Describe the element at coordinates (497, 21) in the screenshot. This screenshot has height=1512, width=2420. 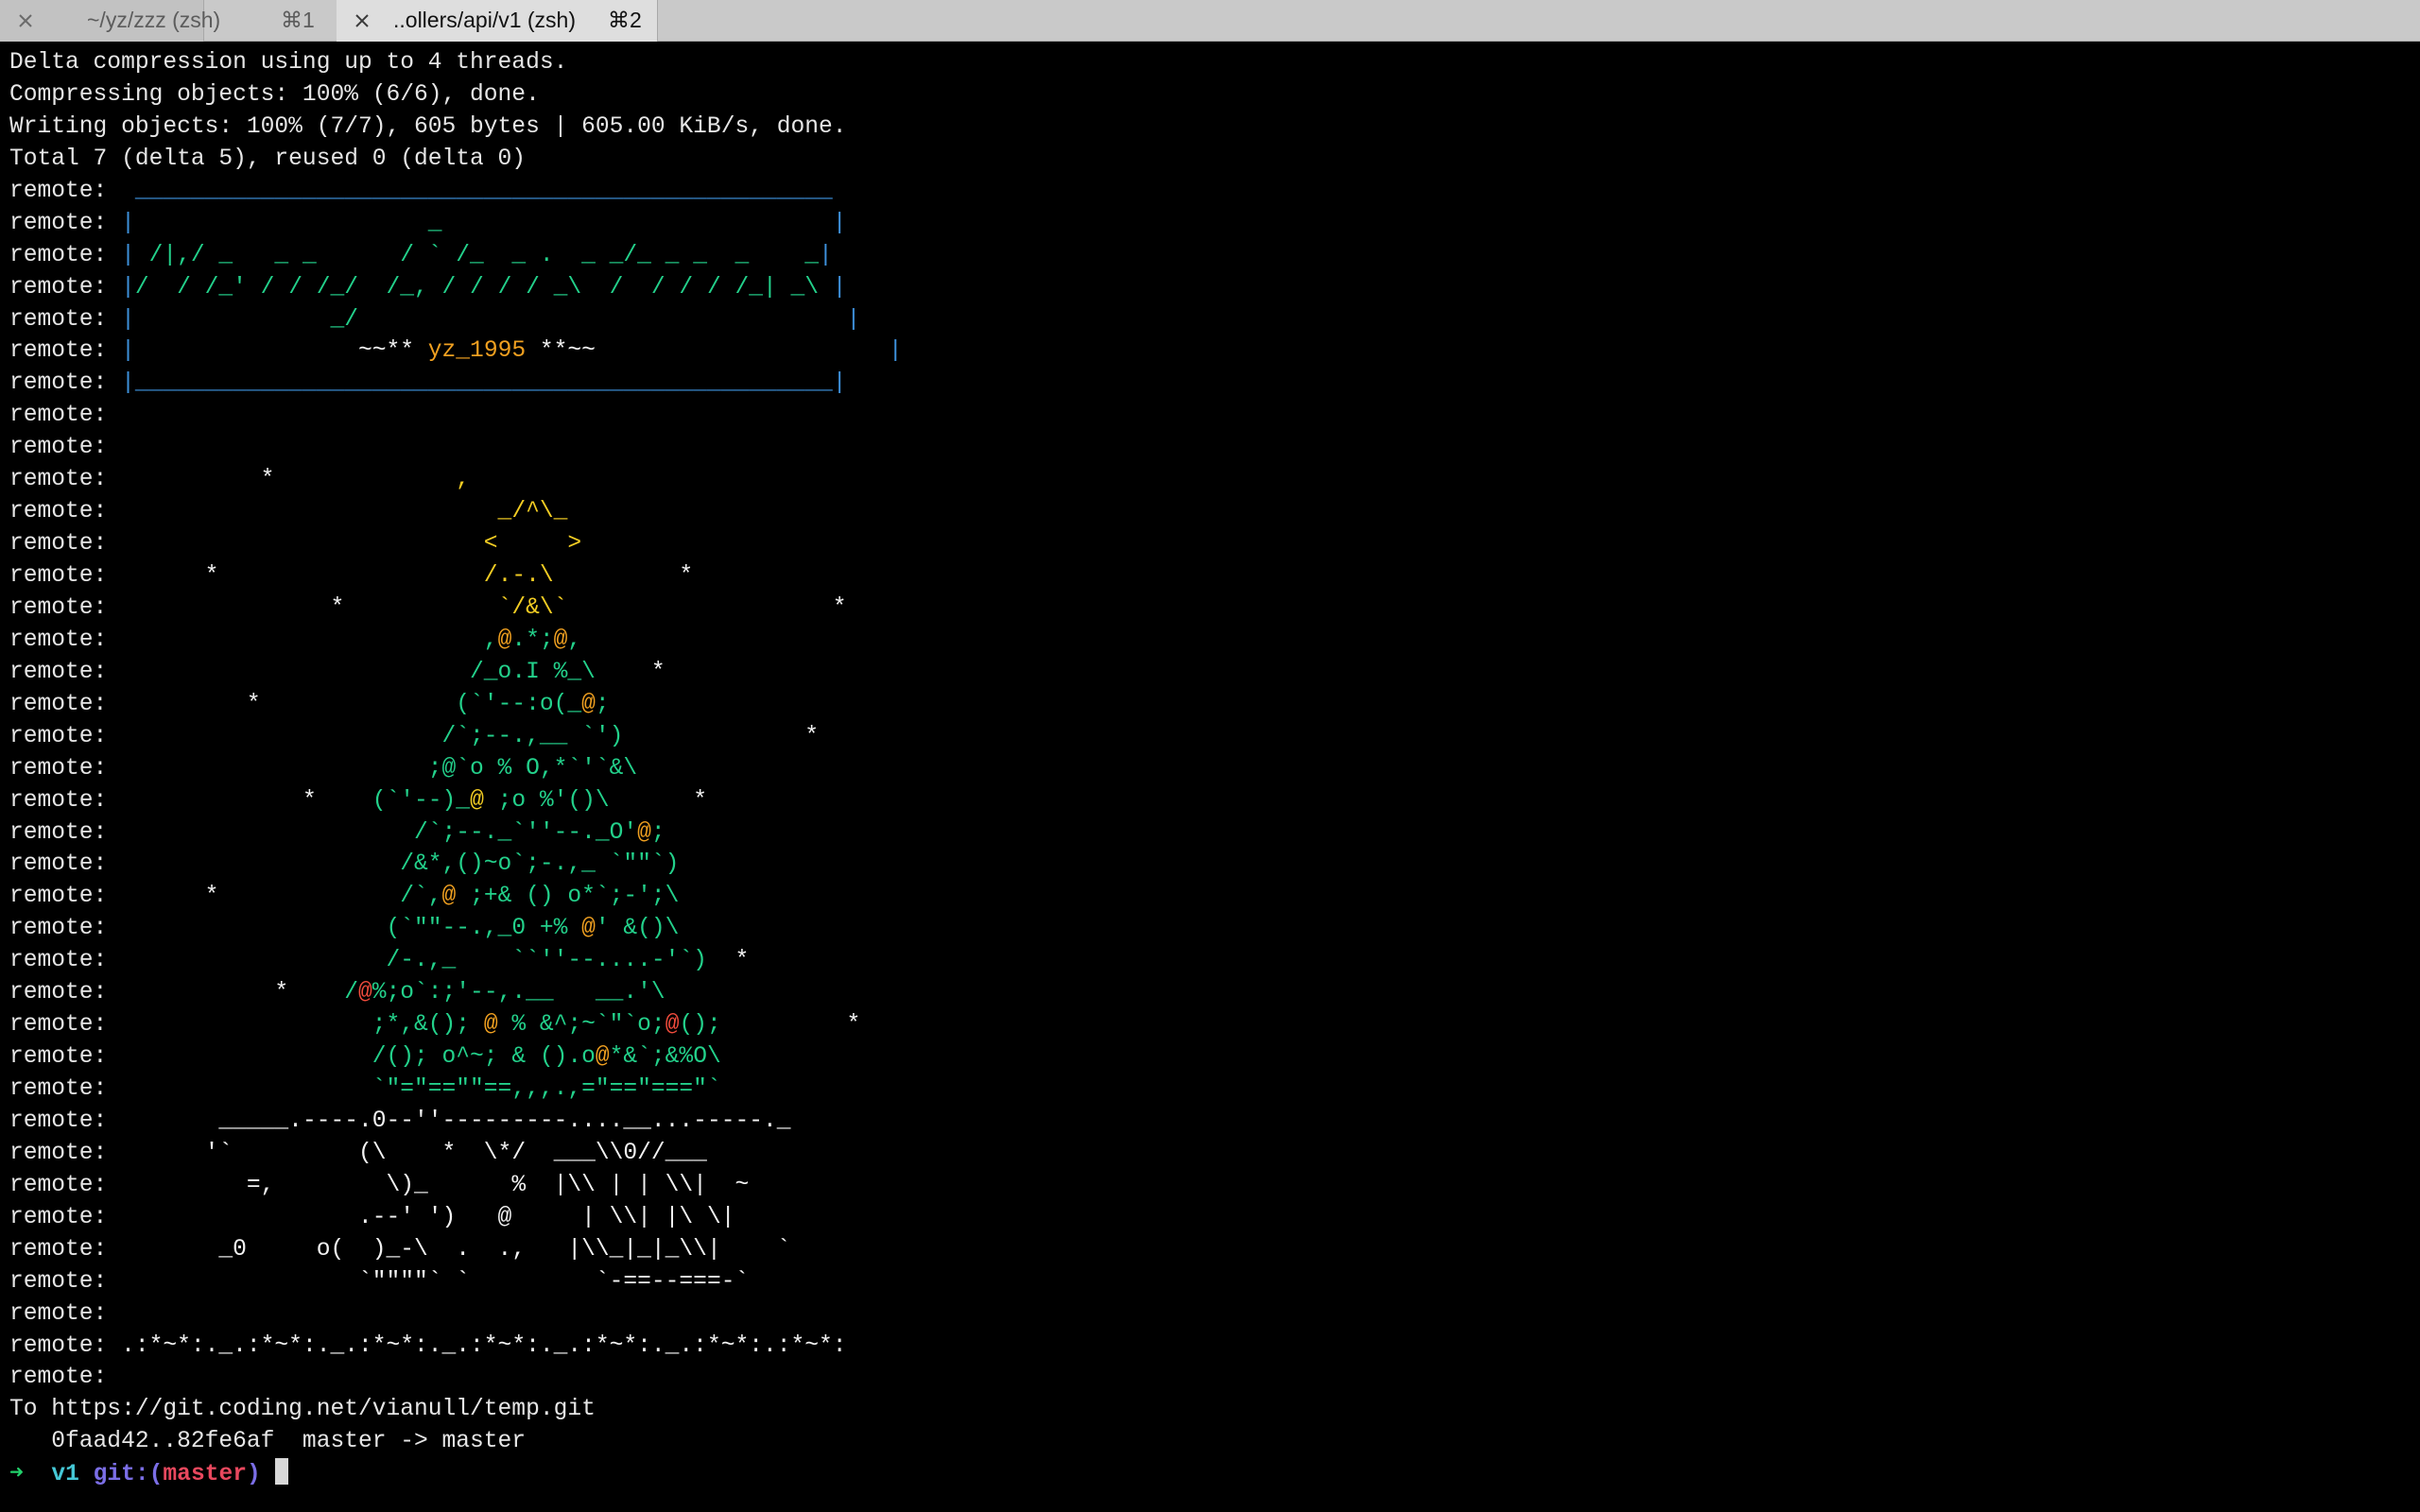
I see `tab-api-v1: ..ollers/api/v1 (zsh) ⌘2` at that location.